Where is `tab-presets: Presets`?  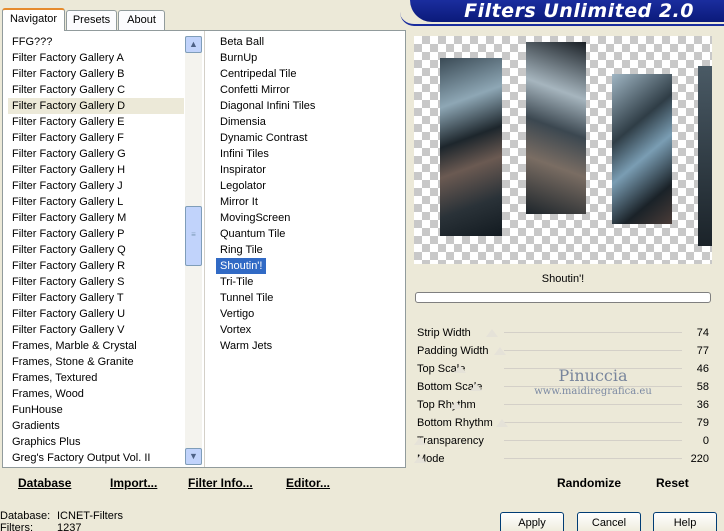 tab-presets: Presets is located at coordinates (91, 20).